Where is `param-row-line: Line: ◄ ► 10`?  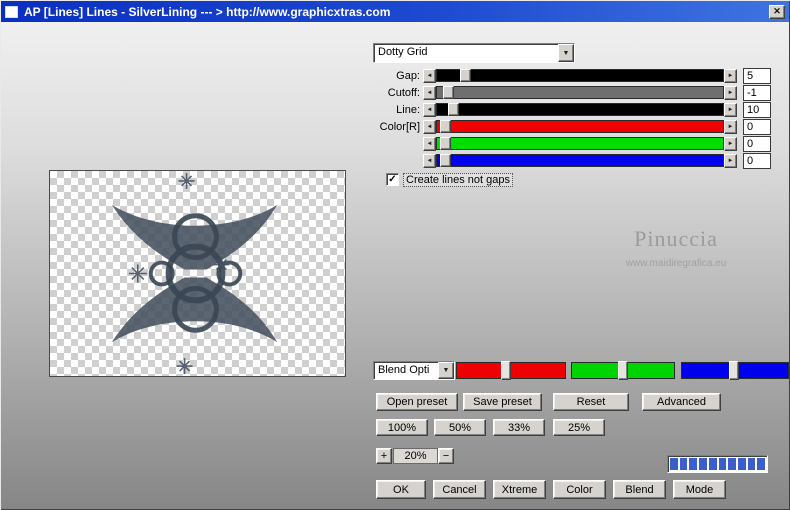 param-row-line: Line: ◄ ► 10 is located at coordinates (571, 109).